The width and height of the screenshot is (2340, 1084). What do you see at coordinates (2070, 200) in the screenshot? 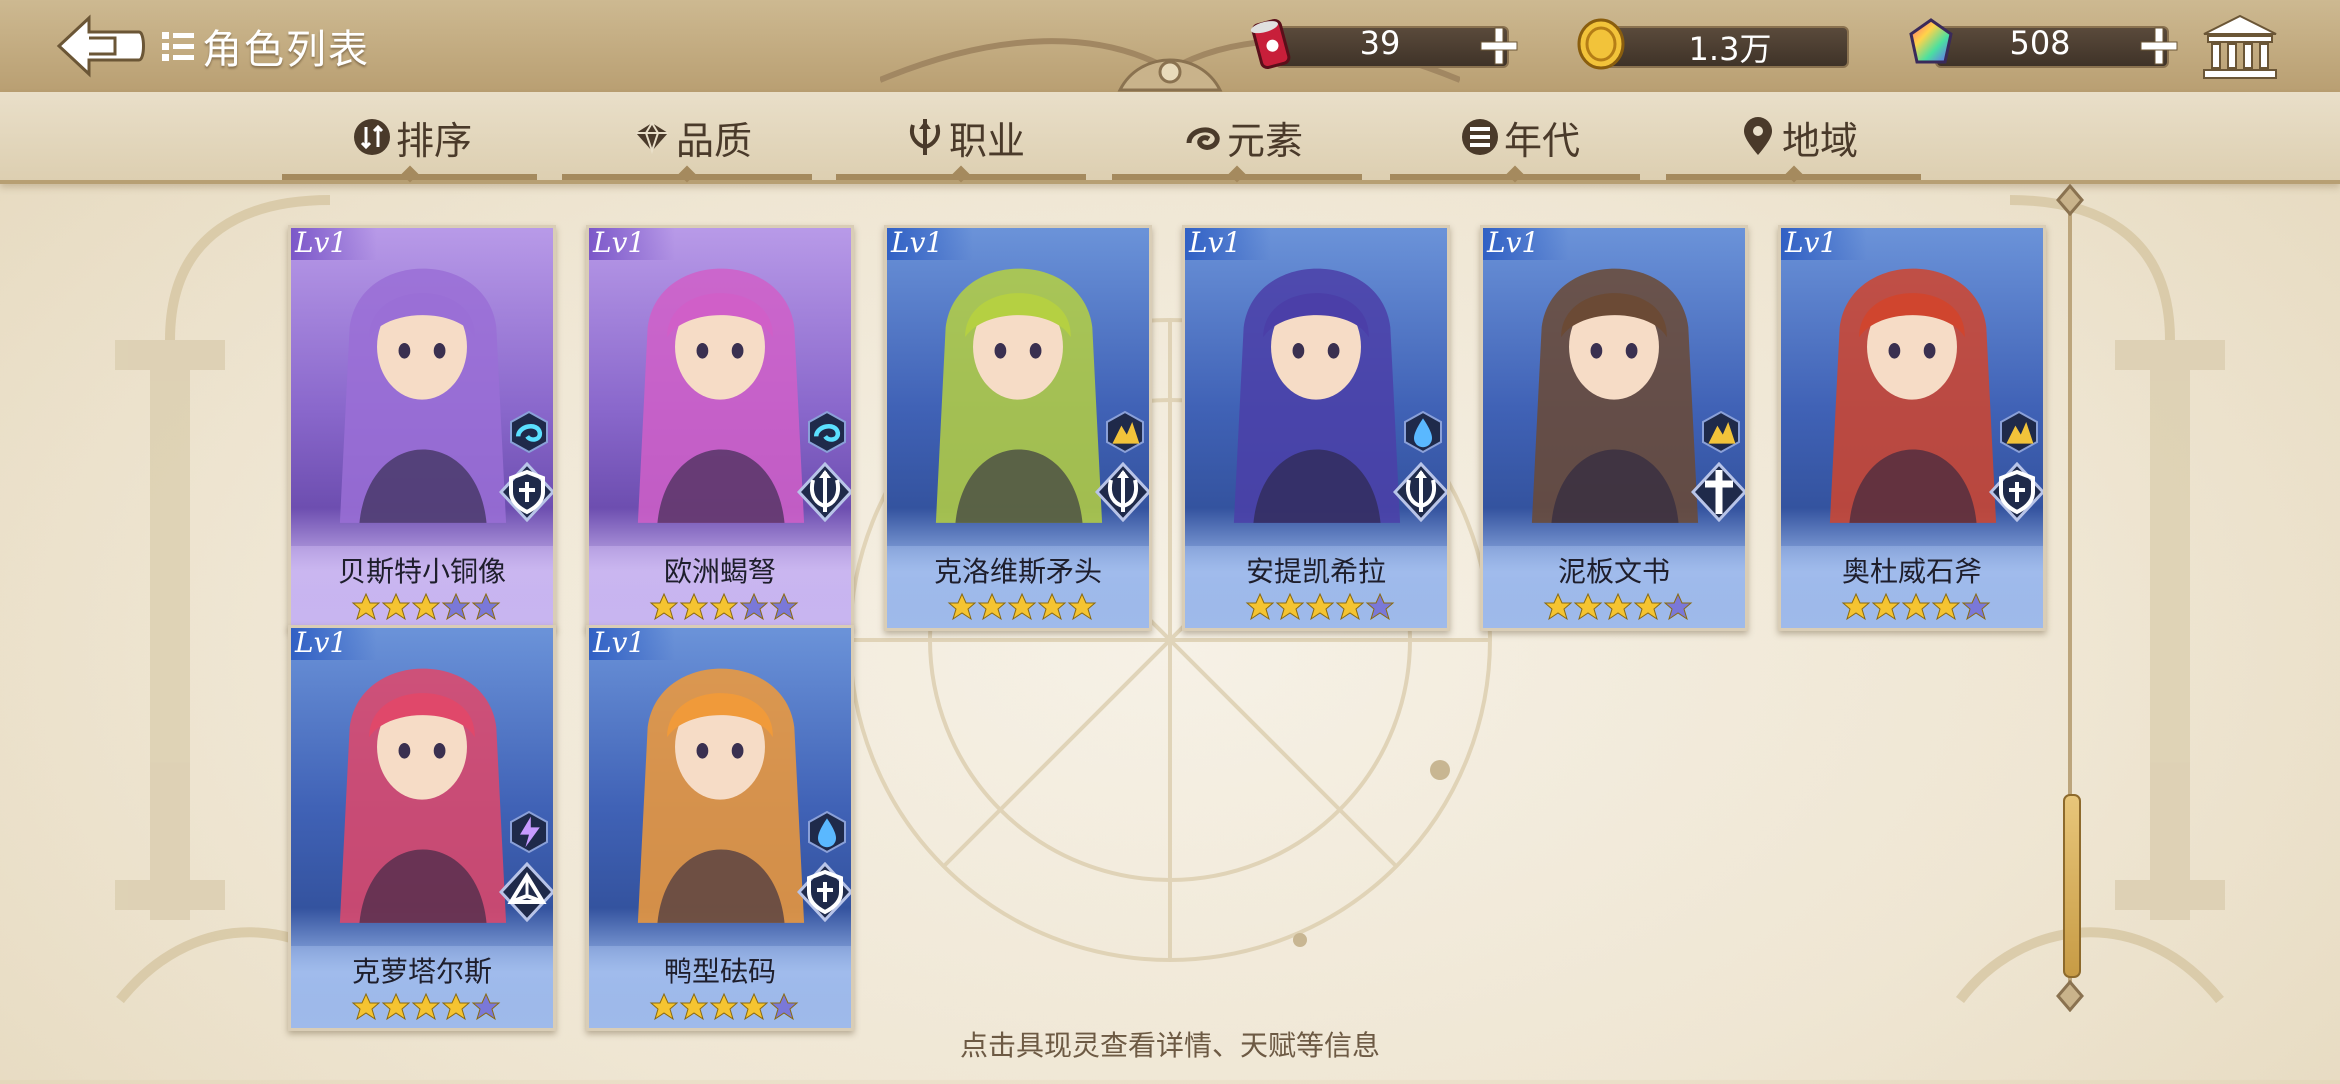
I see `scroll-top-ornament` at bounding box center [2070, 200].